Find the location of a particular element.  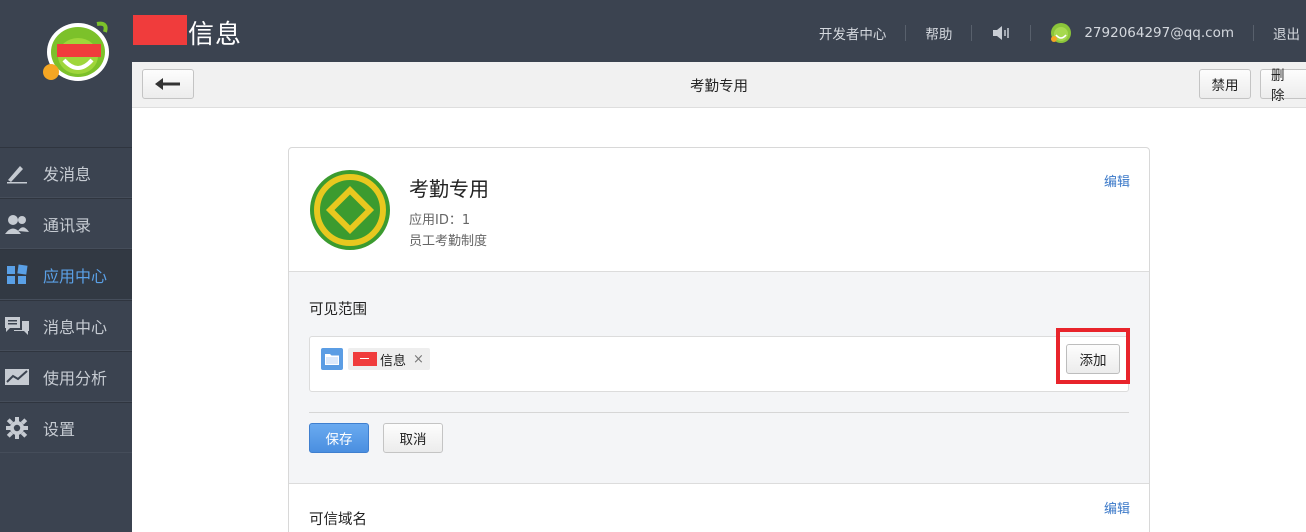

apps-grid-icon is located at coordinates (17, 275).